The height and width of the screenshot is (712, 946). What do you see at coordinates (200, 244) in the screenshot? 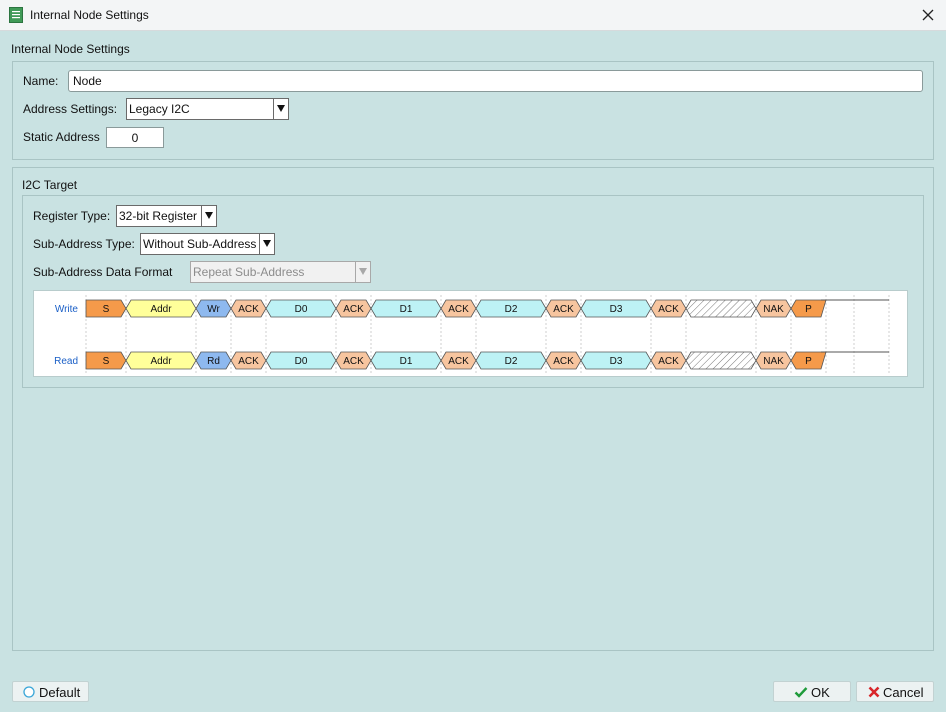
I see `sub-address-type-value: Without Sub-Address` at bounding box center [200, 244].